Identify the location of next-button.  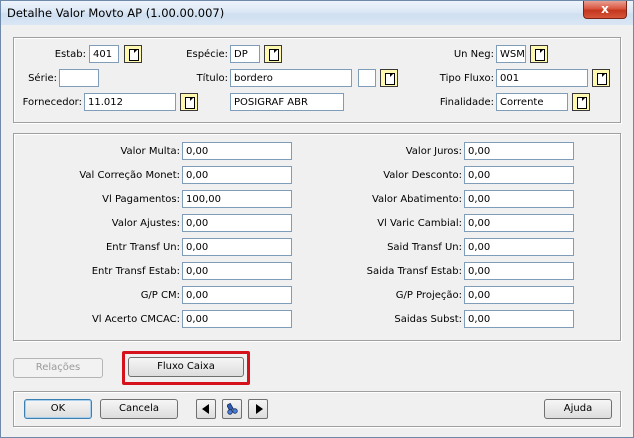
(258, 409).